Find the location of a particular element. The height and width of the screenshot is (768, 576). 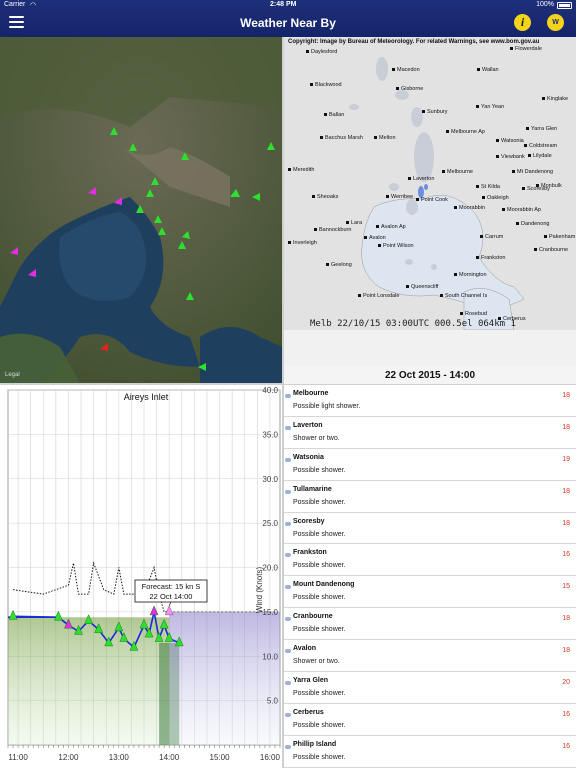

forecast-location: Yarra Glen is located at coordinates (311, 681).